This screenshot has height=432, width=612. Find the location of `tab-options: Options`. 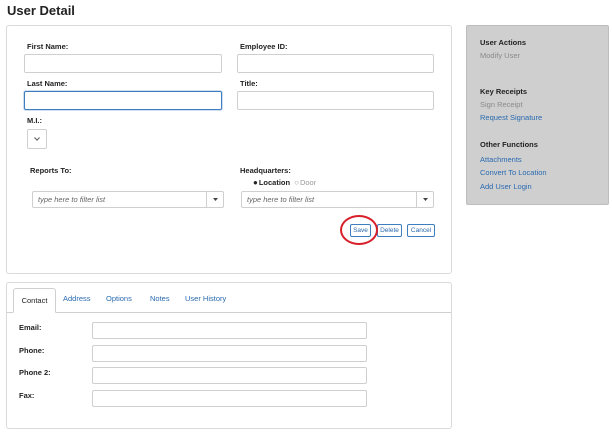

tab-options: Options is located at coordinates (119, 298).